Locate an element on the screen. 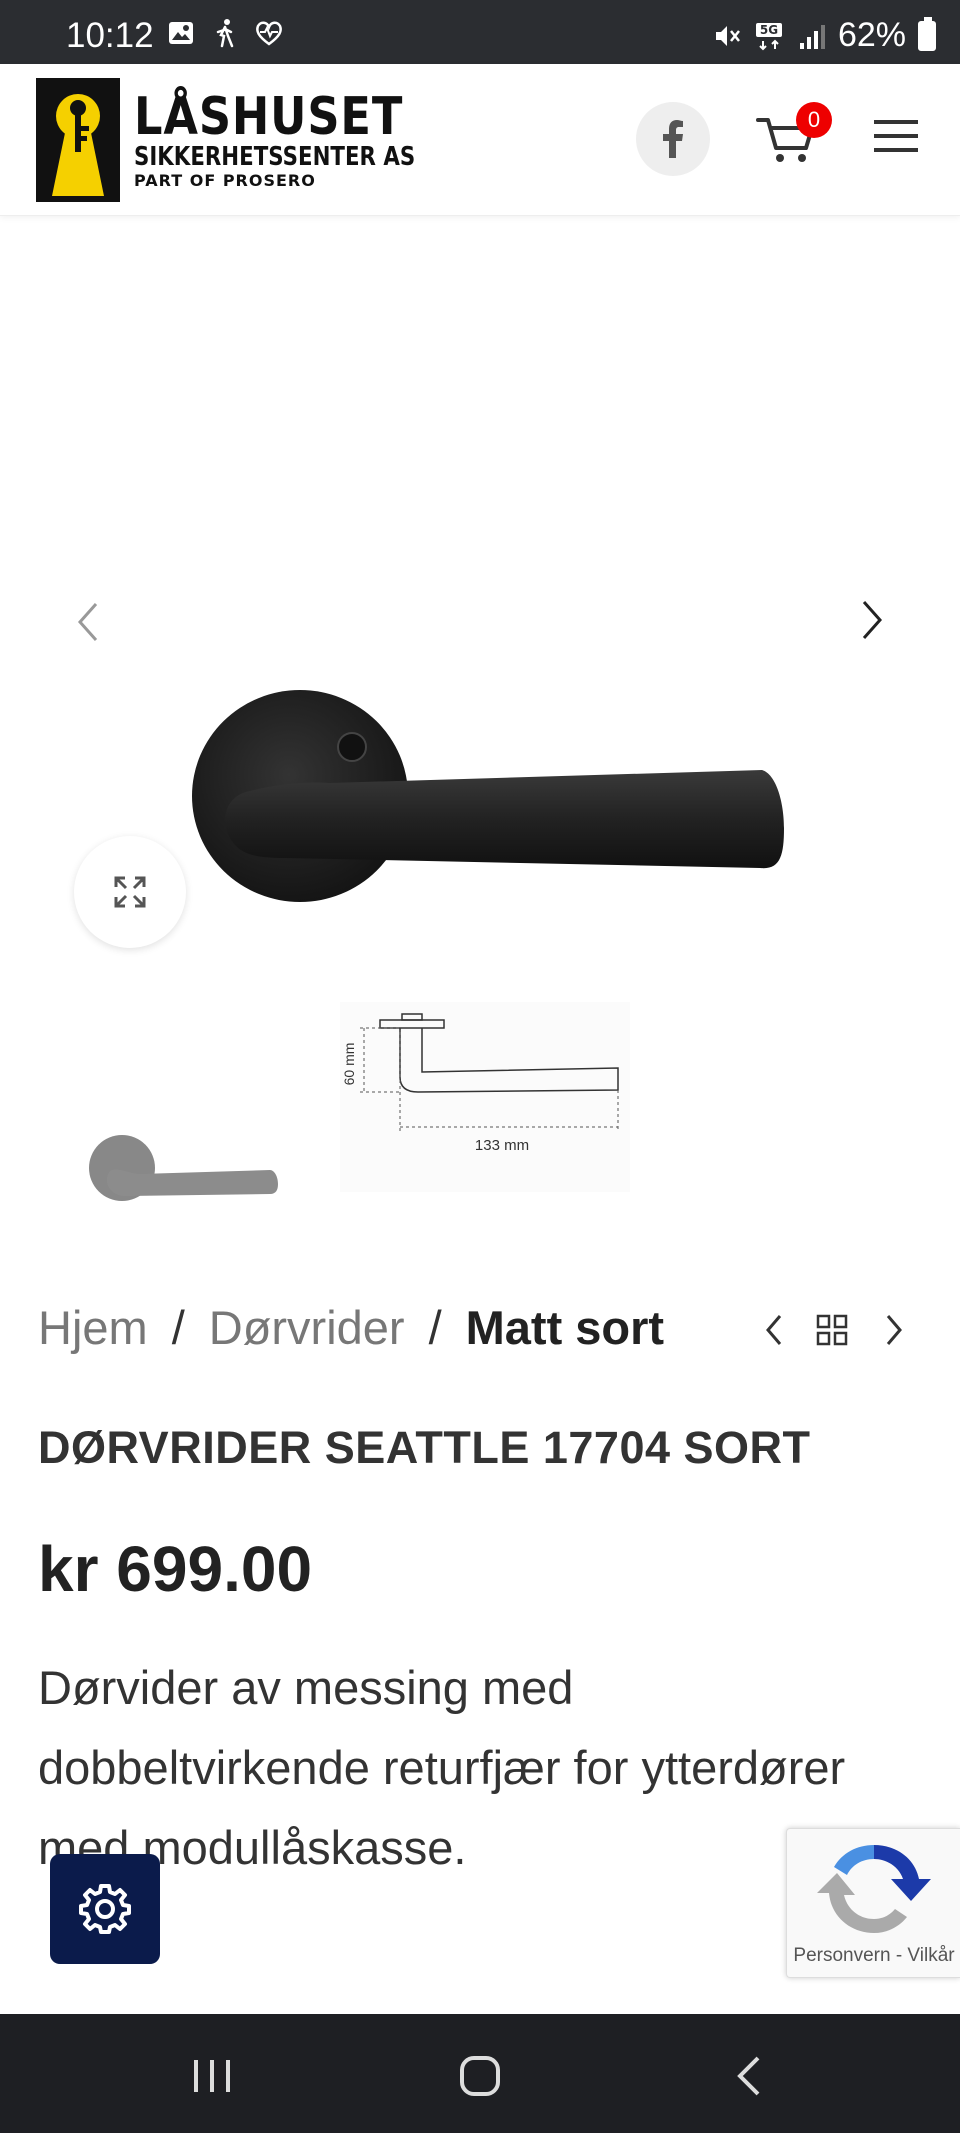 This screenshot has height=2133, width=960. recent-apps-icon is located at coordinates (212, 2076).